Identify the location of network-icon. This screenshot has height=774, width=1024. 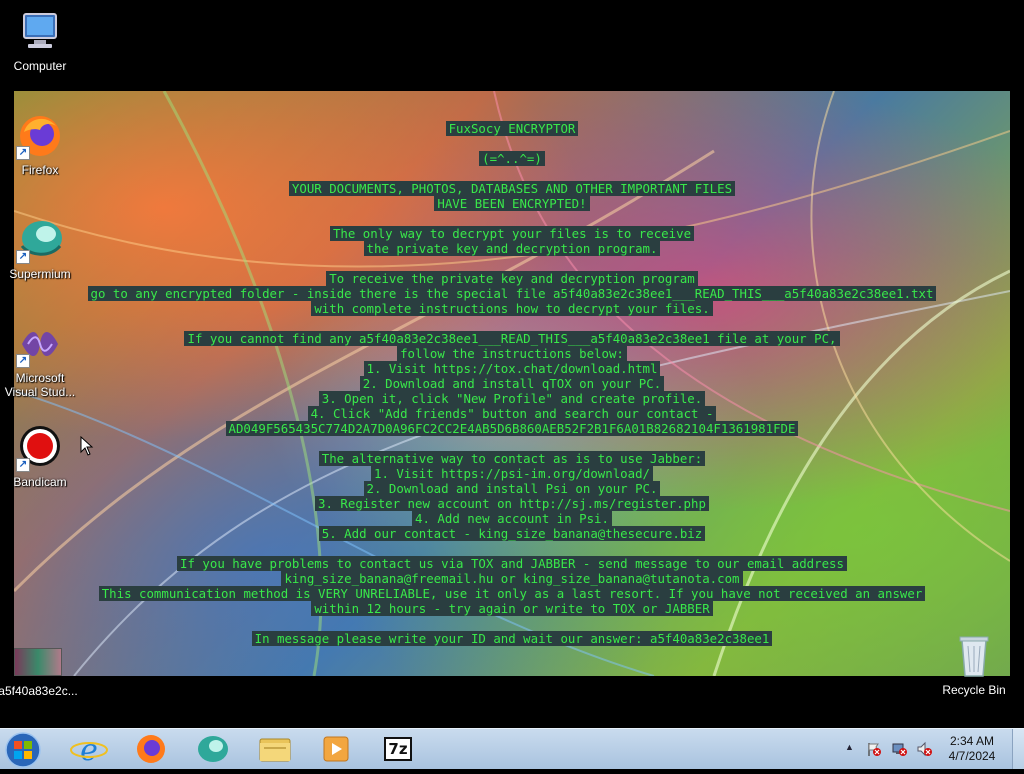
(899, 749).